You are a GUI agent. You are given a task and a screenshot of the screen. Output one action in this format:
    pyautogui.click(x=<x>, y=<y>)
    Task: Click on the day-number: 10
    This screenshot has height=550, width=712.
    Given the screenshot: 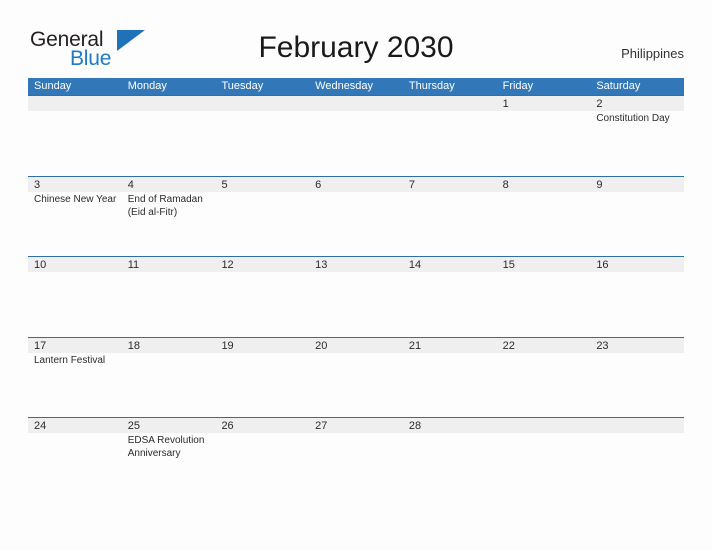 What is the action you would take?
    pyautogui.click(x=40, y=265)
    